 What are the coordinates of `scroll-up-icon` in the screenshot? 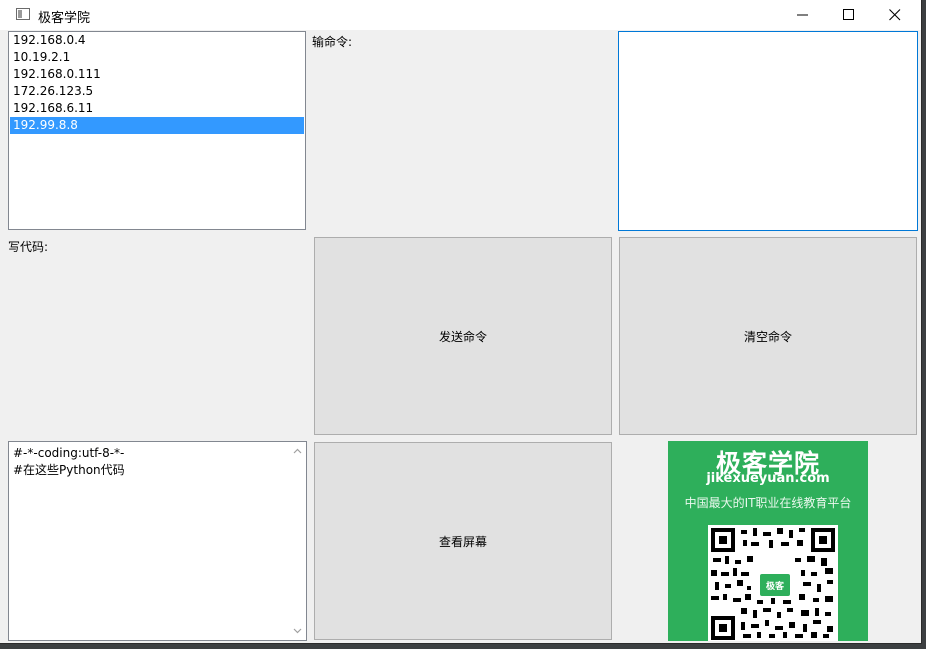 It's located at (297, 451).